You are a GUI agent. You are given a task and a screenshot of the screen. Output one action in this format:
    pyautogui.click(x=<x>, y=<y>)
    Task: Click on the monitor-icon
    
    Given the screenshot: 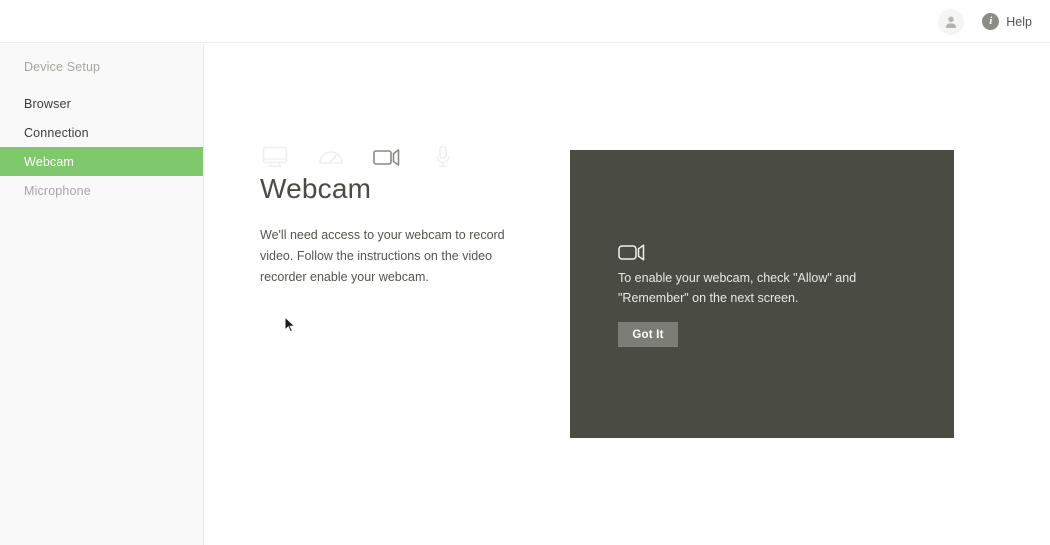 What is the action you would take?
    pyautogui.click(x=275, y=157)
    